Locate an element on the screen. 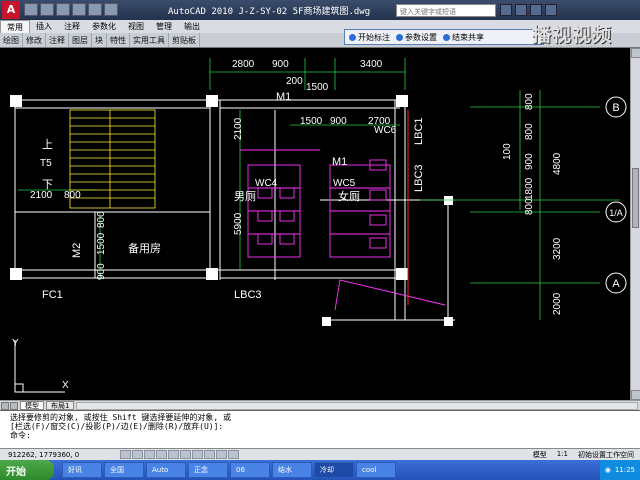 The height and width of the screenshot is (480, 640). task-button: 全国 is located at coordinates (124, 470).